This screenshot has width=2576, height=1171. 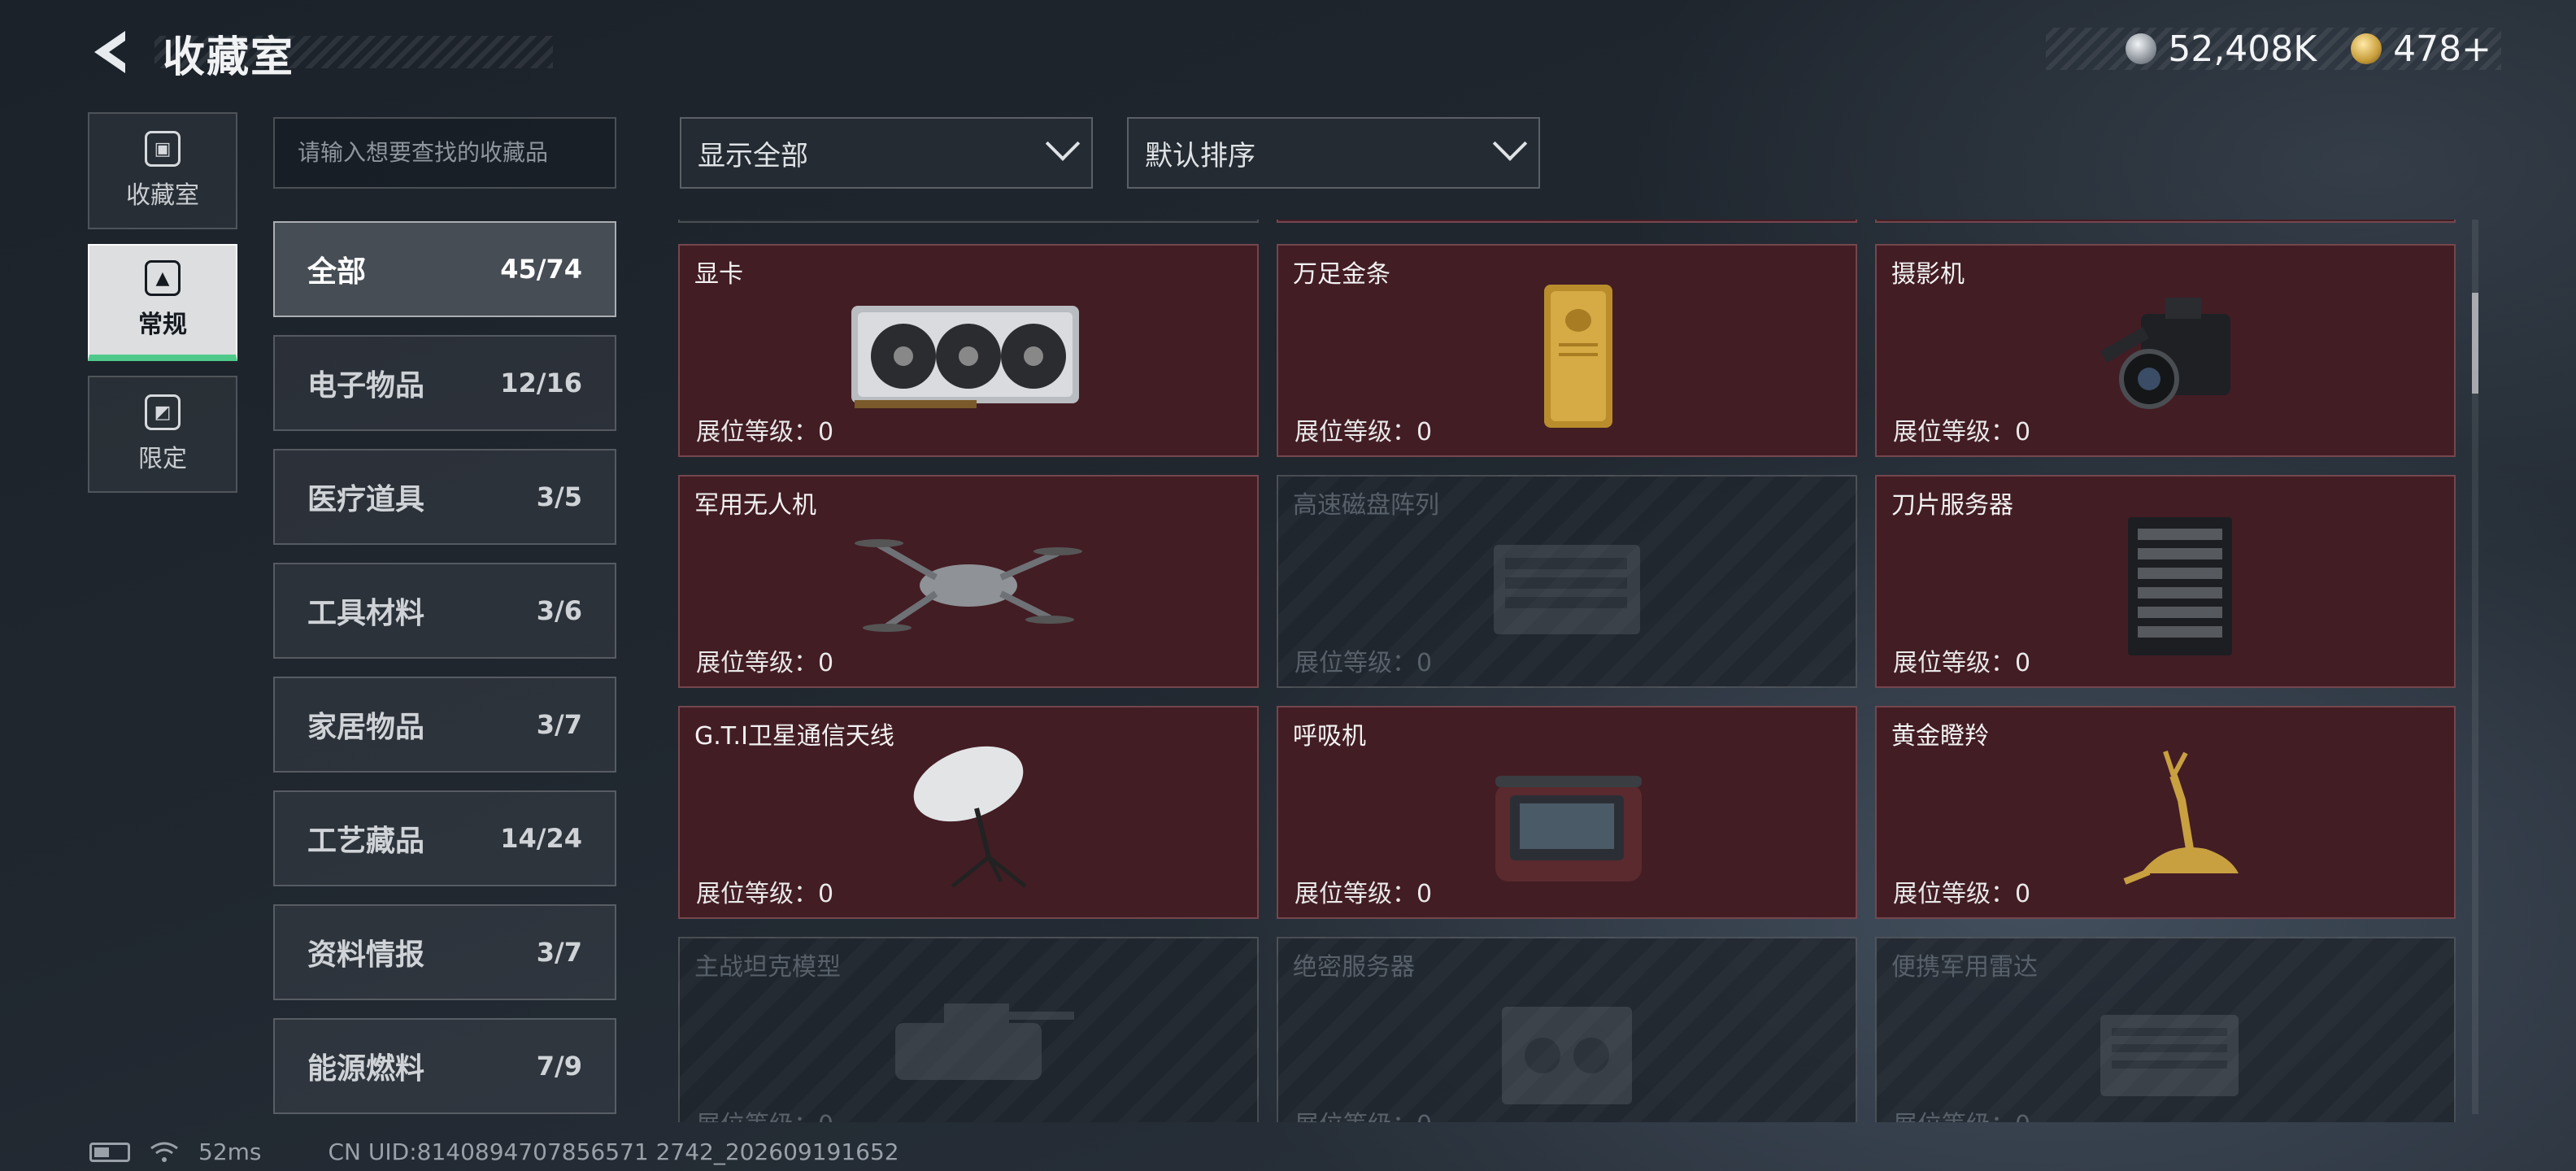 What do you see at coordinates (444, 952) in the screenshot?
I see `category-intel: 资料情报 3/7` at bounding box center [444, 952].